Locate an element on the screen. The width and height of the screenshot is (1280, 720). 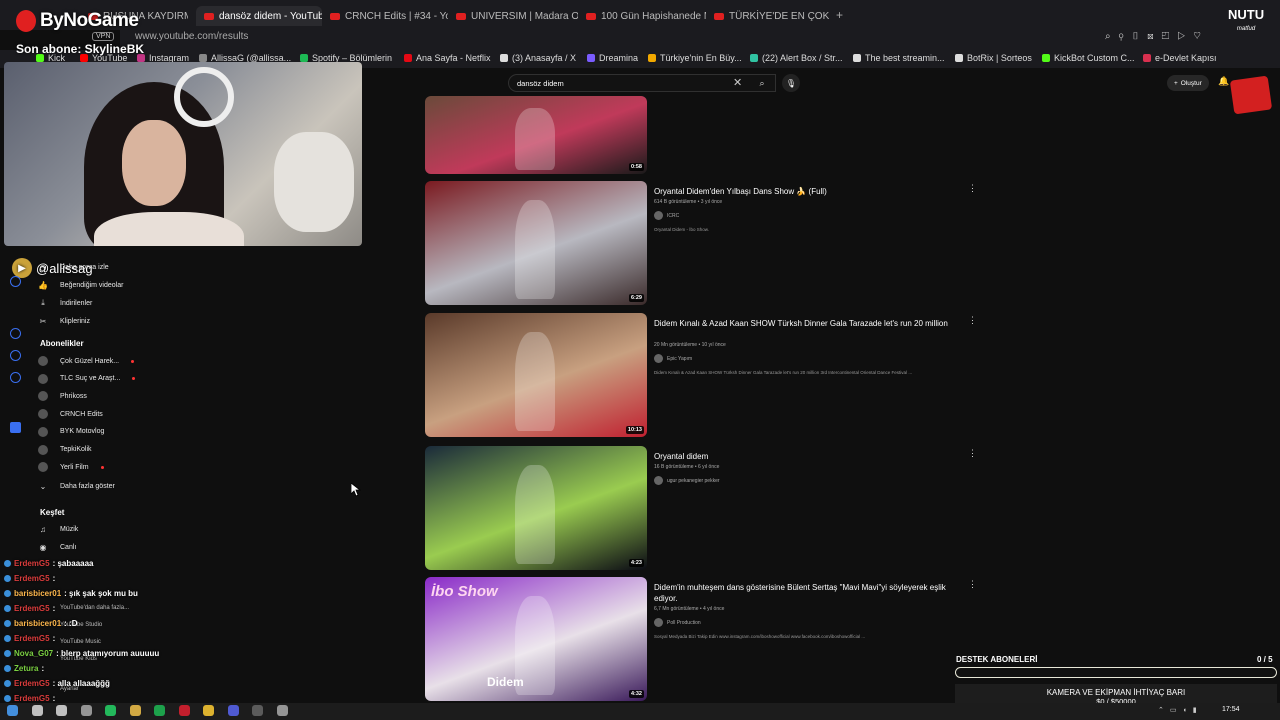
video-channel: ICRC is located at coordinates (666, 215).